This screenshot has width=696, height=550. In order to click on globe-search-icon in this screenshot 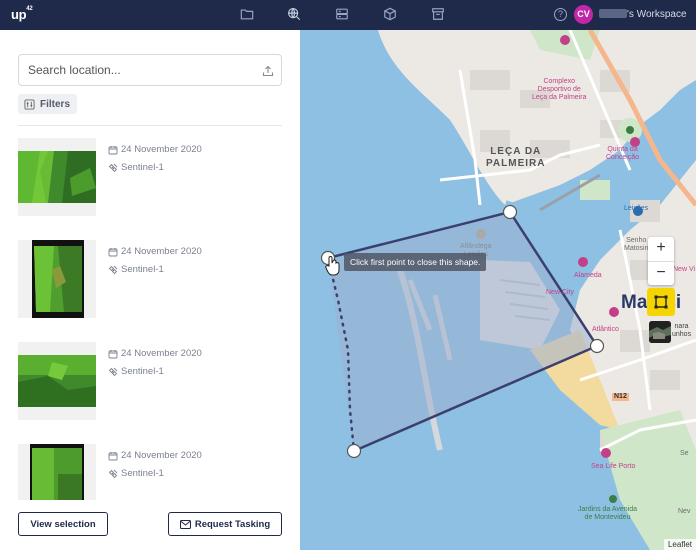, I will do `click(294, 14)`.